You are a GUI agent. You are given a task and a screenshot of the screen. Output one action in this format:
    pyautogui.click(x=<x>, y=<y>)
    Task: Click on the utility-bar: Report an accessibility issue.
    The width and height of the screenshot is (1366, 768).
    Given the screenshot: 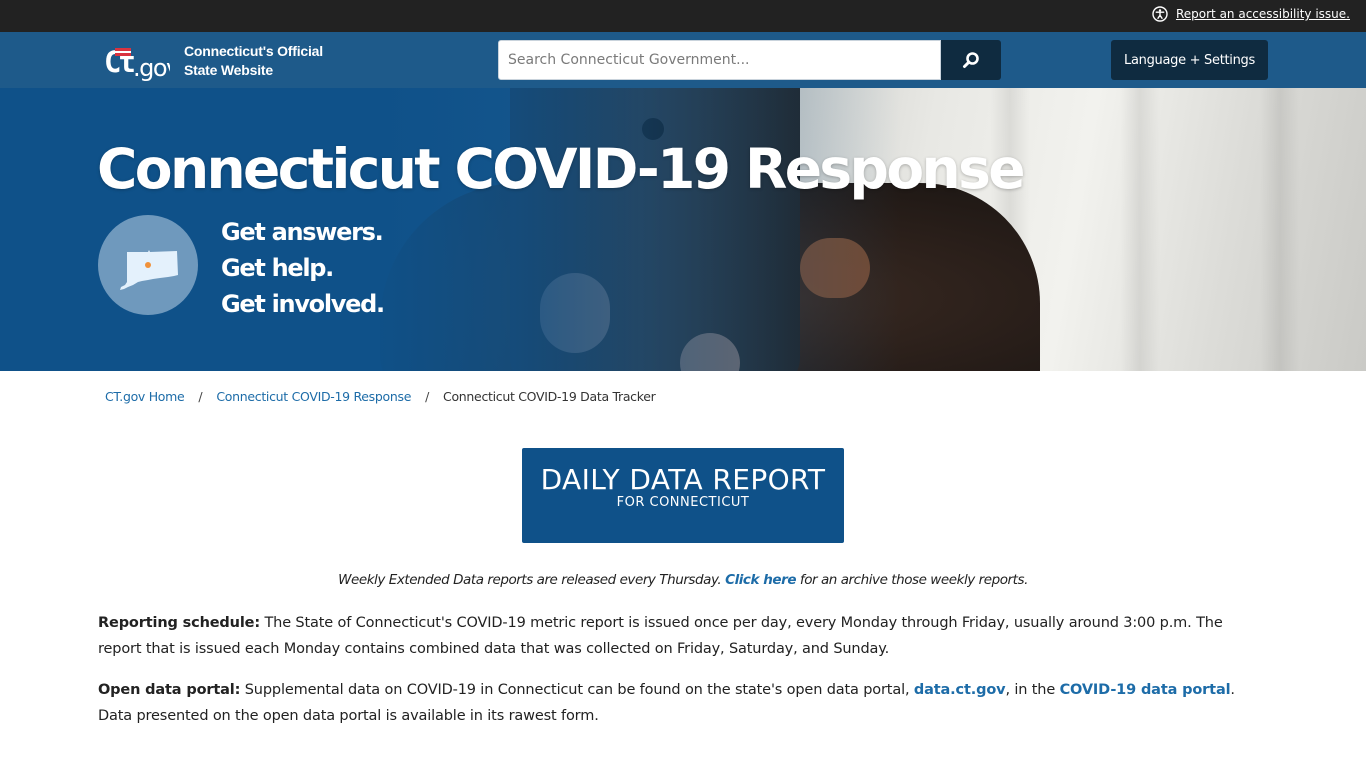 What is the action you would take?
    pyautogui.click(x=683, y=16)
    